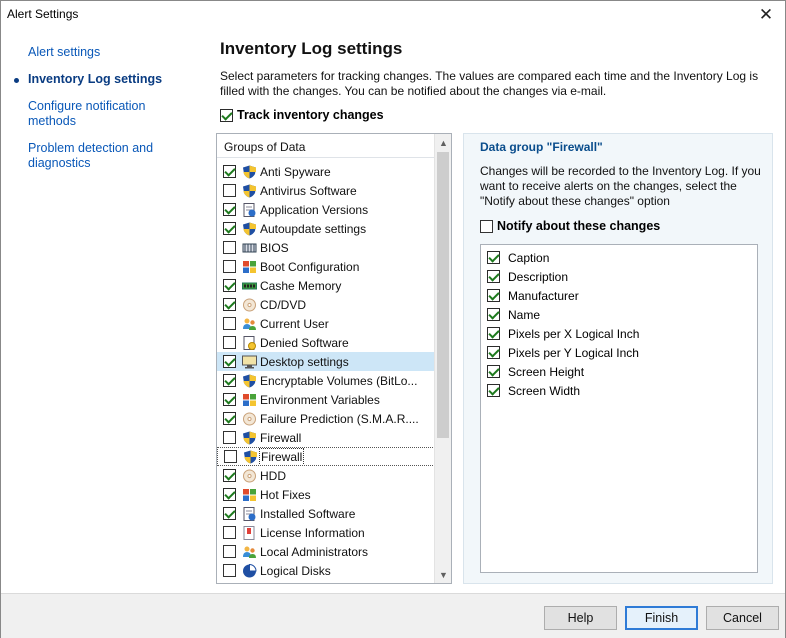 The height and width of the screenshot is (638, 786). Describe the element at coordinates (326, 323) in the screenshot. I see `group-row: Current User` at that location.